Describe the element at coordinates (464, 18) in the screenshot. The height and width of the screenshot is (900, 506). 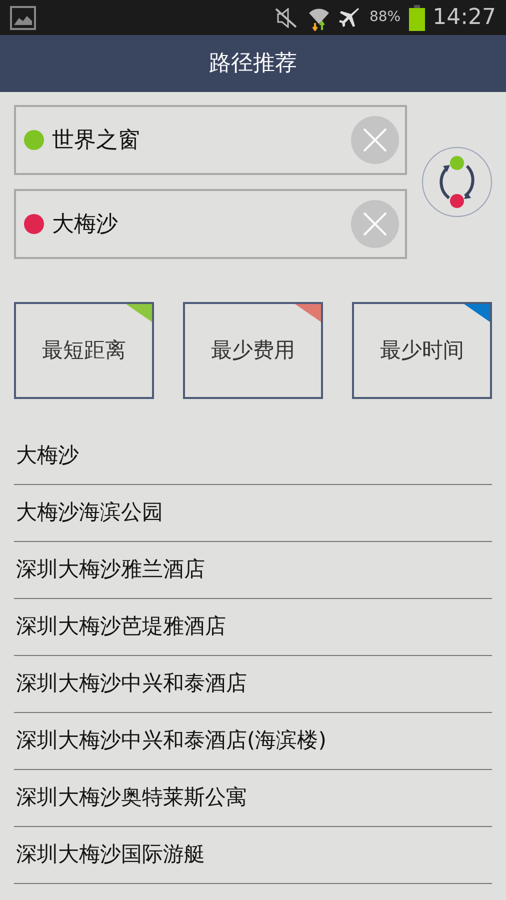
I see `clock-time: 14:27` at that location.